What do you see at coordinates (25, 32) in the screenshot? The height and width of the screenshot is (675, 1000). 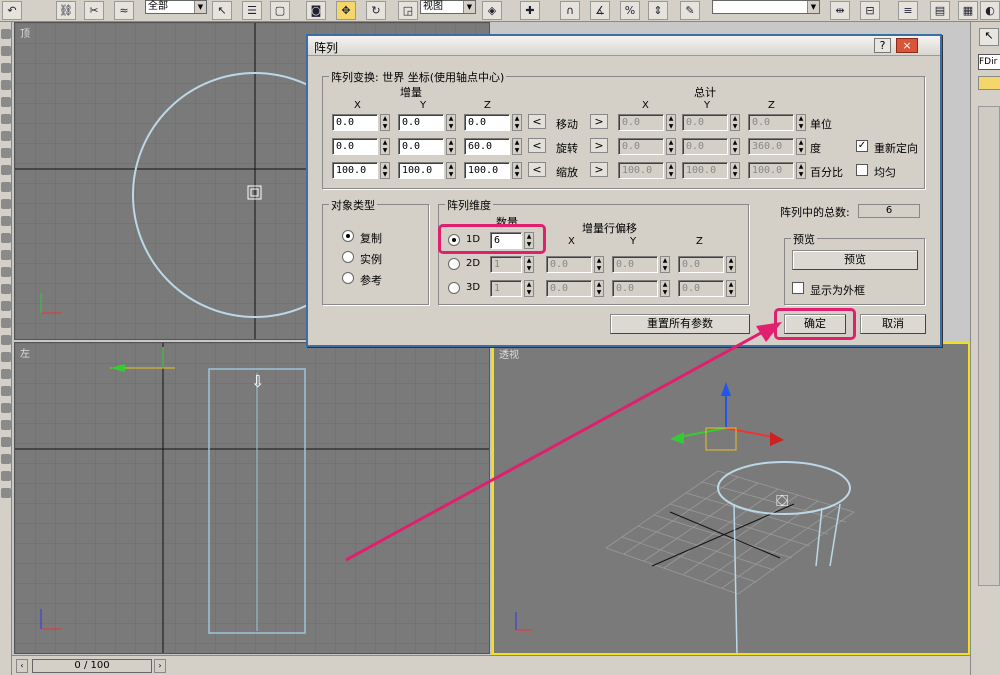 I see `viewport-top-label: 顶` at bounding box center [25, 32].